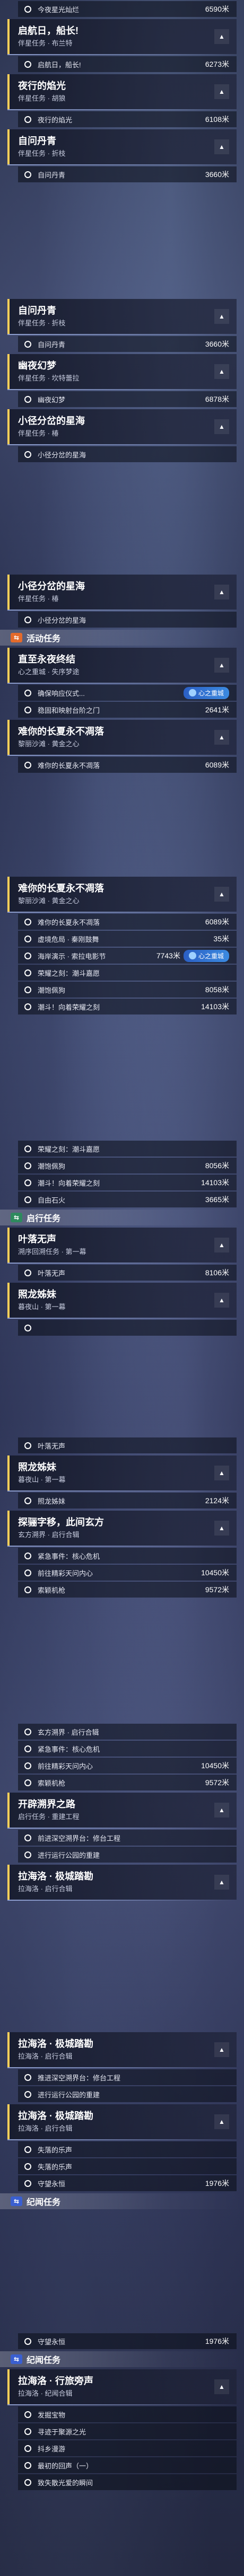 The width and height of the screenshot is (244, 2576). What do you see at coordinates (128, 956) in the screenshot?
I see `quest-step-row: 海岸演示 · 索拉电影节 7743米 心之重城` at bounding box center [128, 956].